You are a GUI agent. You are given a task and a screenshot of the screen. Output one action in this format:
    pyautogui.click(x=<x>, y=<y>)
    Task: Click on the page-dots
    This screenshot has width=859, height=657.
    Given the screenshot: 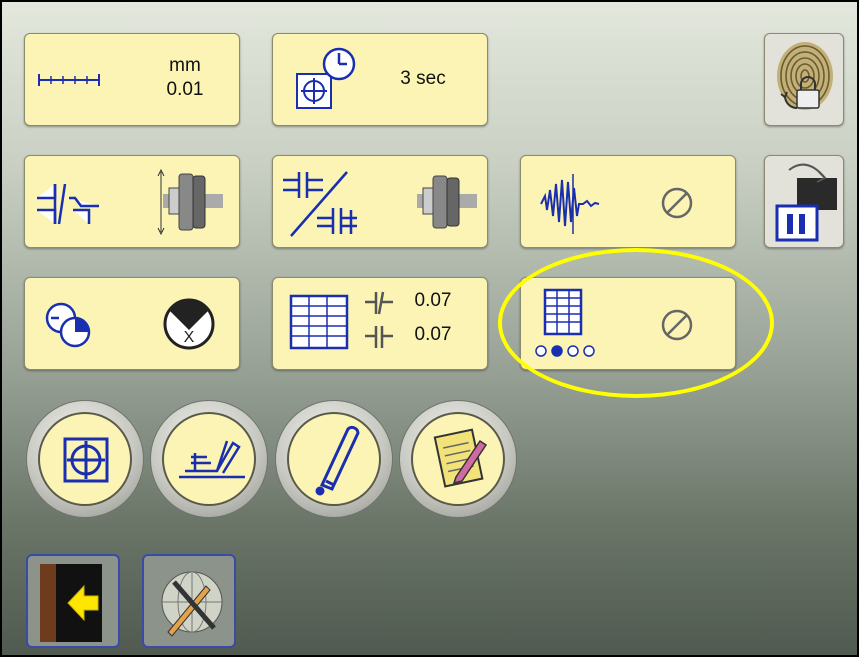 What is the action you would take?
    pyautogui.click(x=565, y=351)
    